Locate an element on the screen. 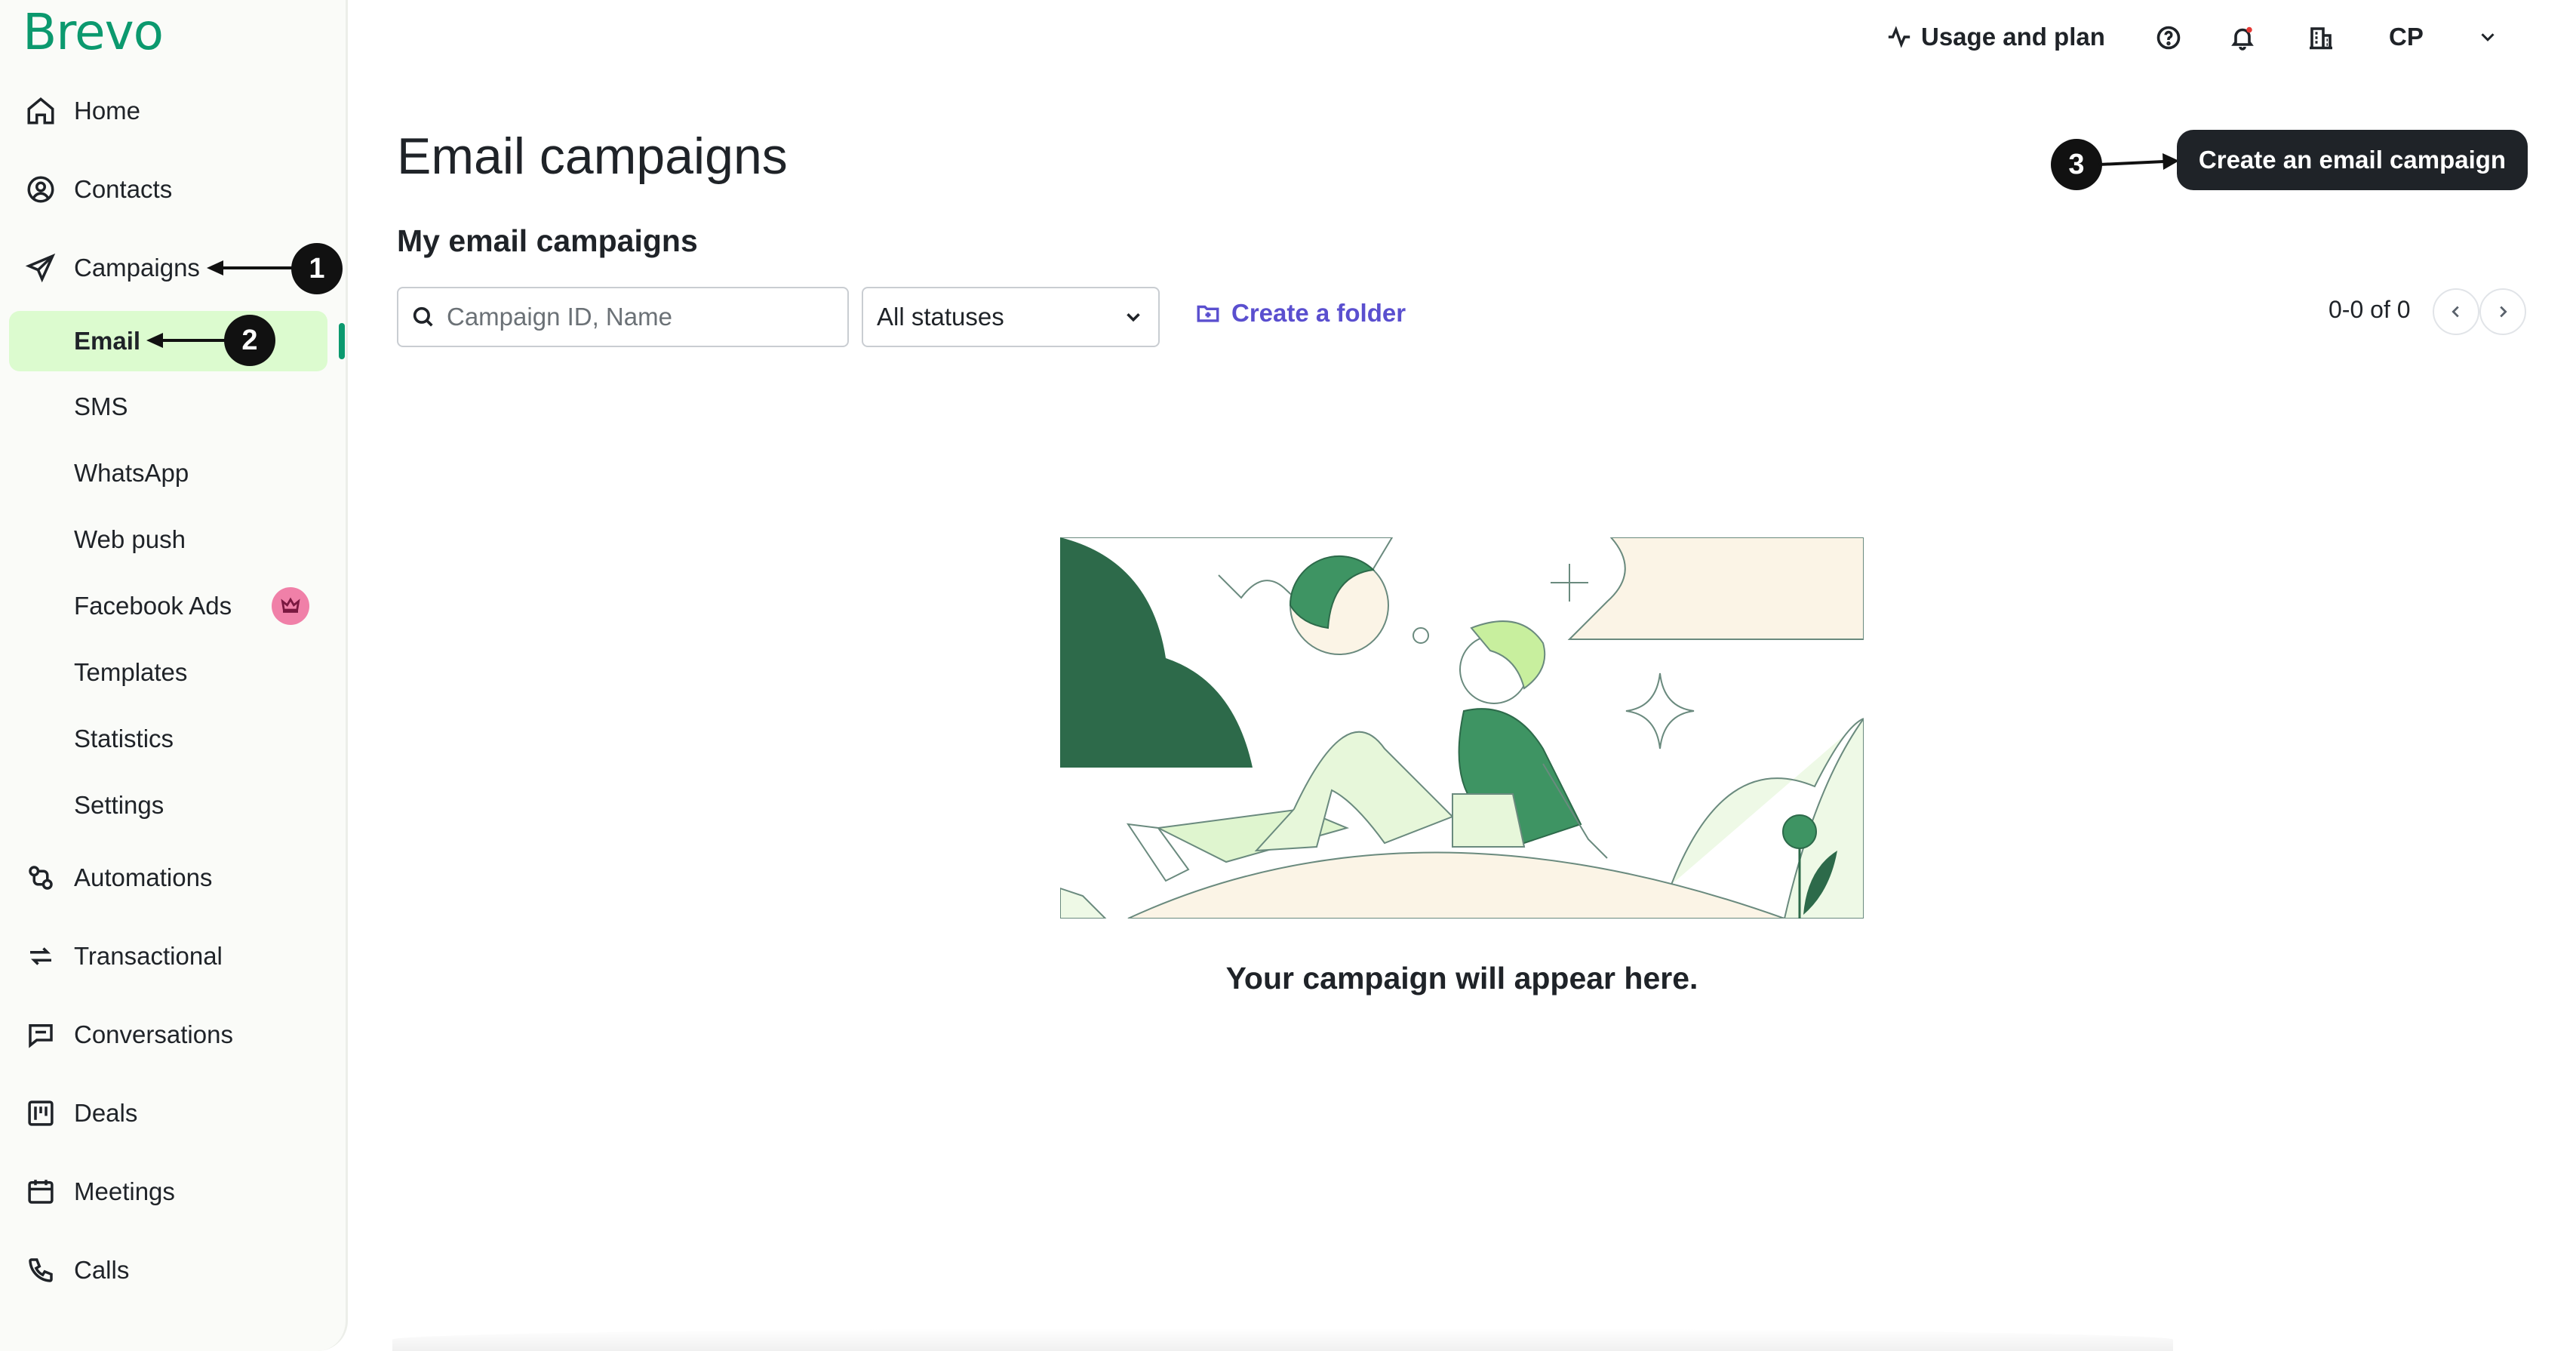 The height and width of the screenshot is (1351, 2576). create-folder-label: Create a folder is located at coordinates (1318, 313).